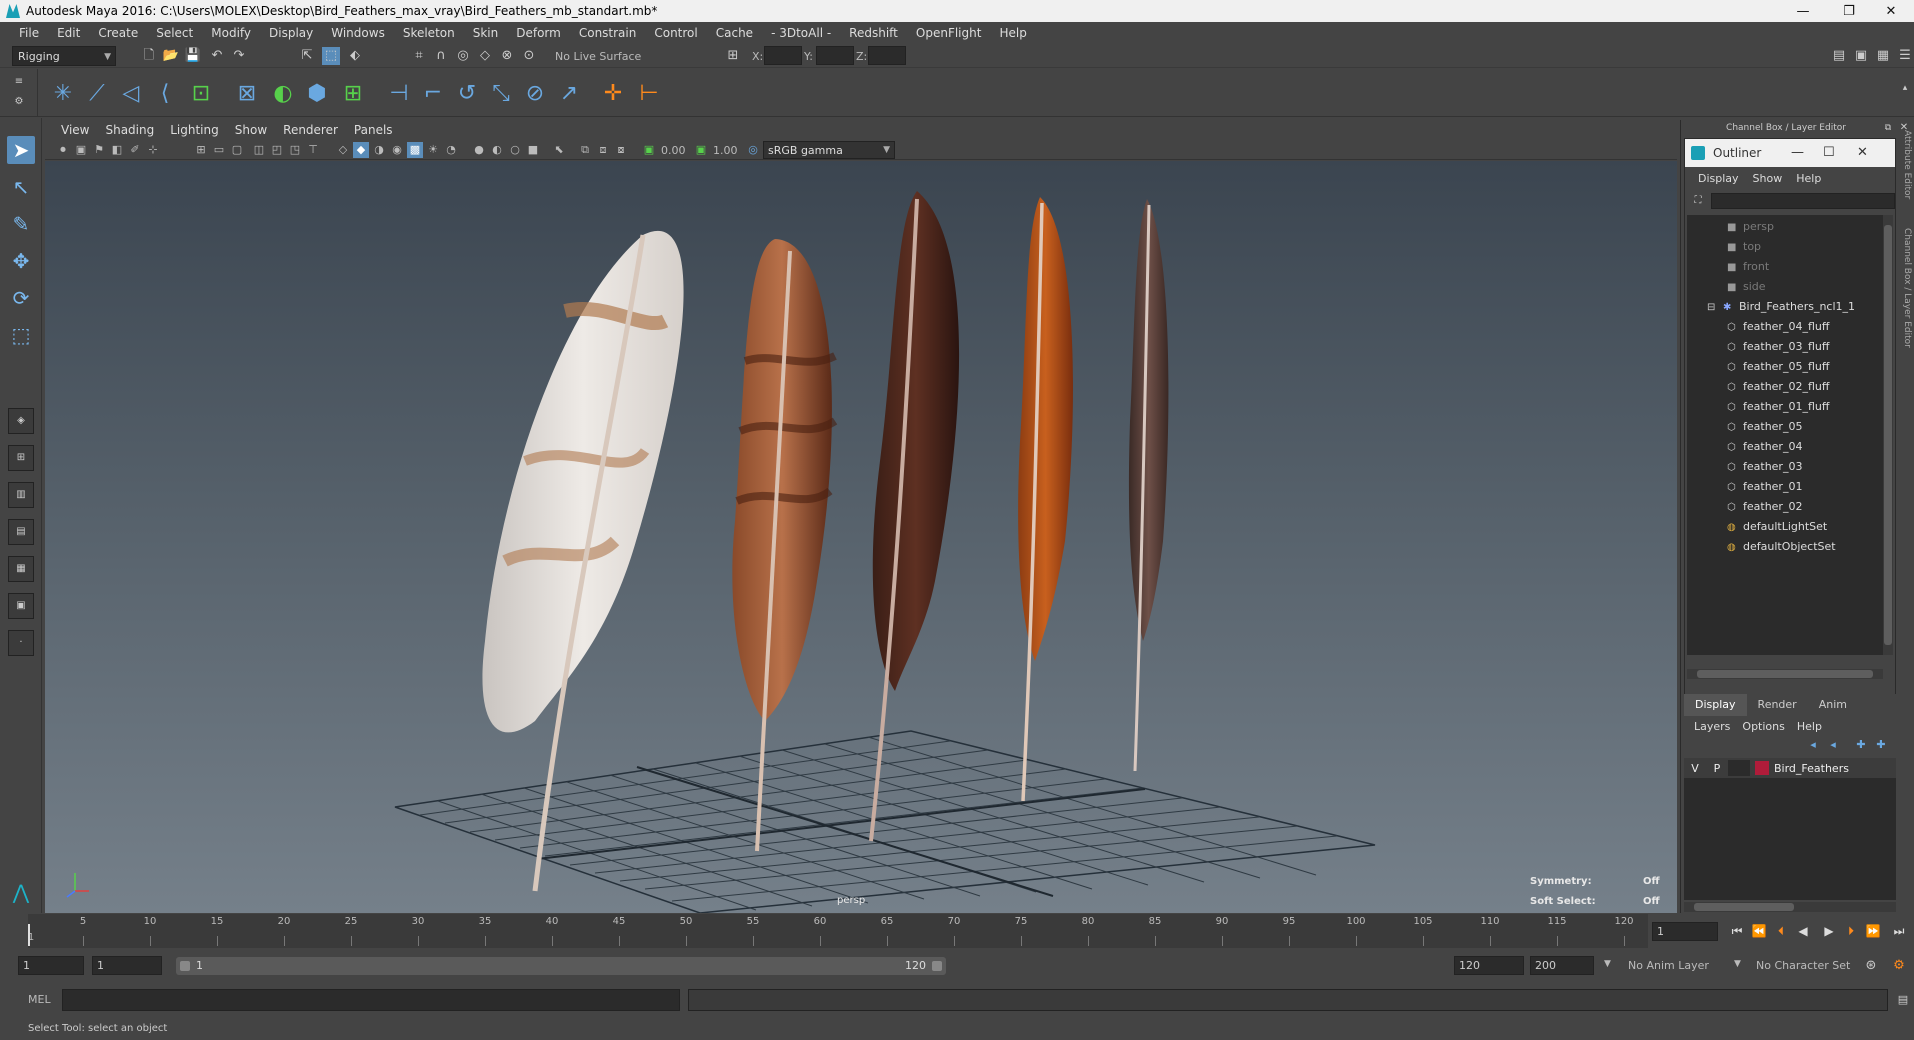 Image resolution: width=1914 pixels, height=1040 pixels. What do you see at coordinates (1768, 178) in the screenshot?
I see `outliner-menu-show: Show` at bounding box center [1768, 178].